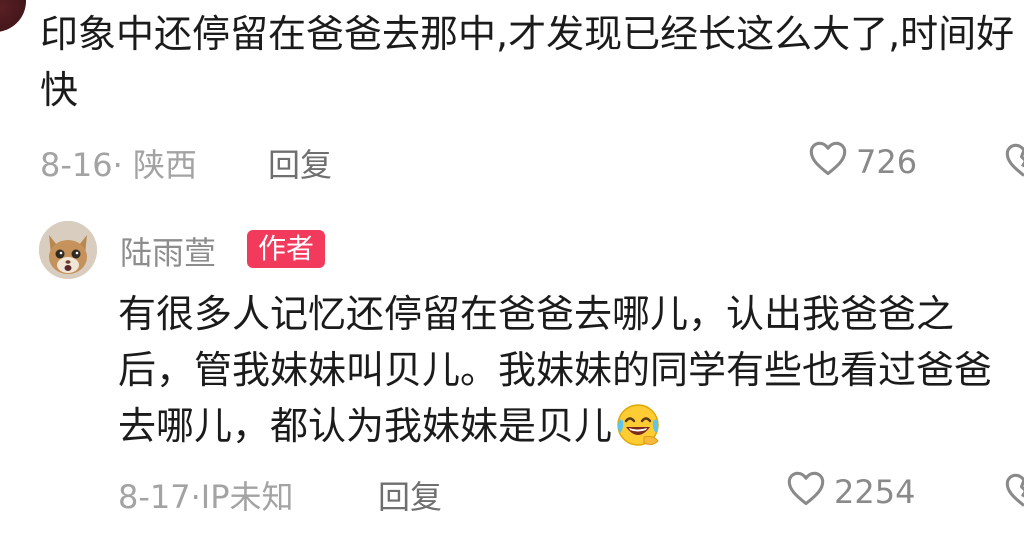  I want to click on like-count: 726, so click(887, 162).